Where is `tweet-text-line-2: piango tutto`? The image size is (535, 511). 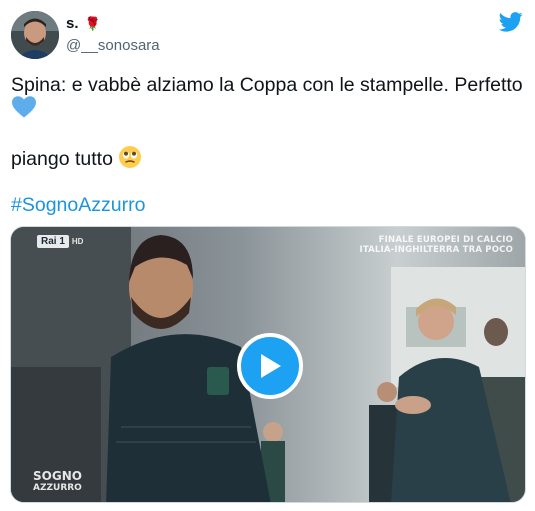
tweet-text-line-2: piango tutto is located at coordinates (76, 158).